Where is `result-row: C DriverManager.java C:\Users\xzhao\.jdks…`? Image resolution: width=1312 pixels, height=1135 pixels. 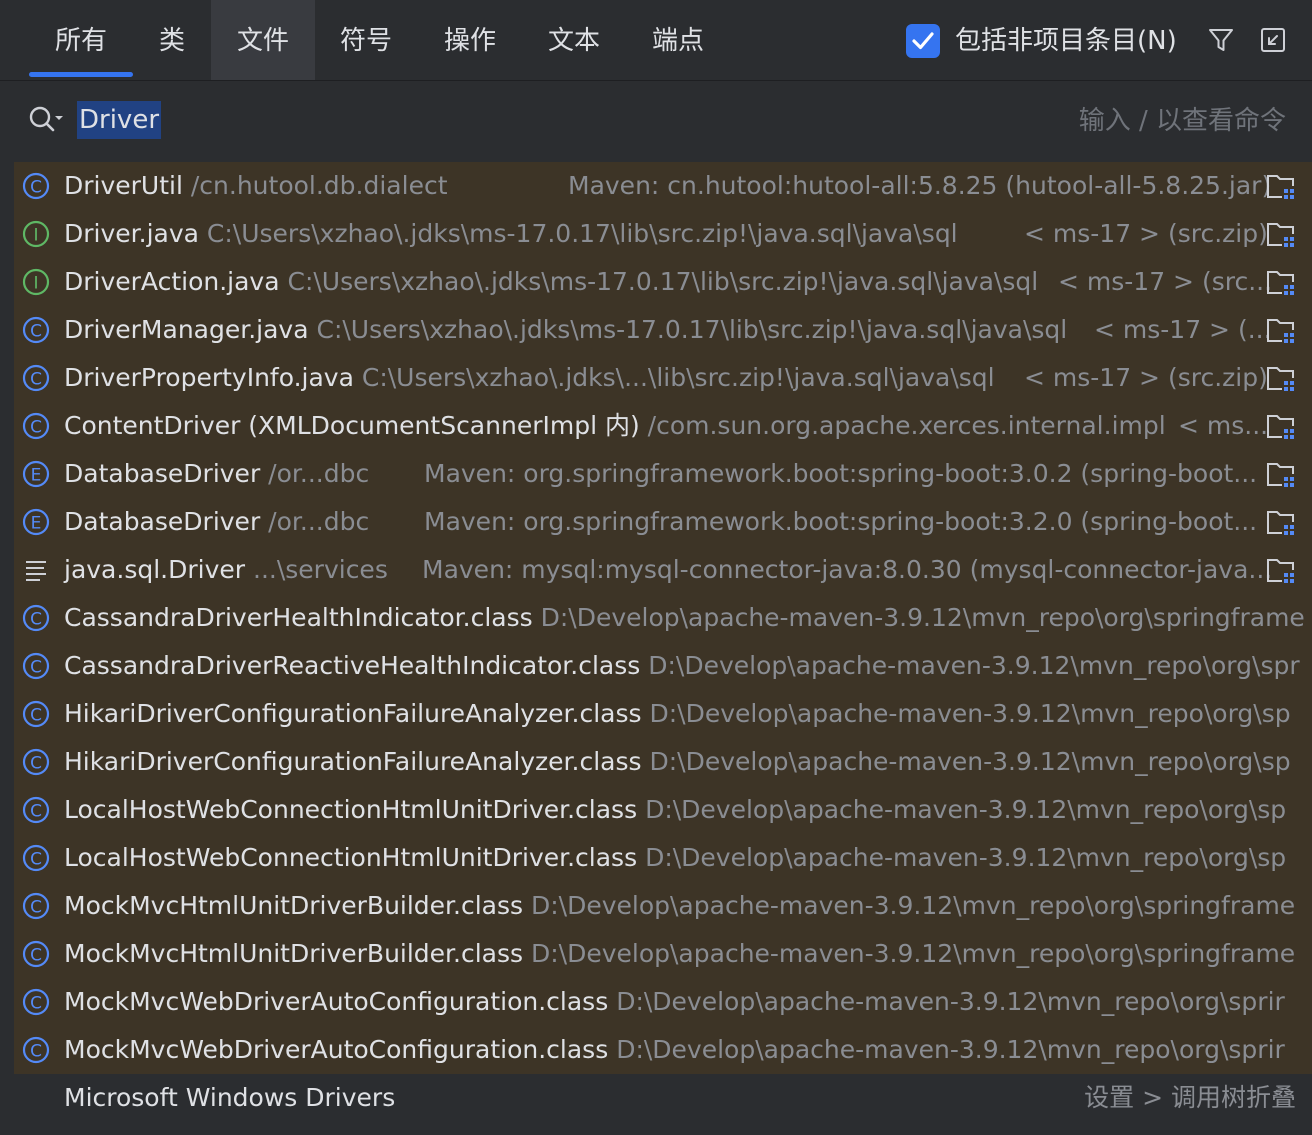 result-row: C DriverManager.java C:\Users\xzhao\.jdks… is located at coordinates (663, 330).